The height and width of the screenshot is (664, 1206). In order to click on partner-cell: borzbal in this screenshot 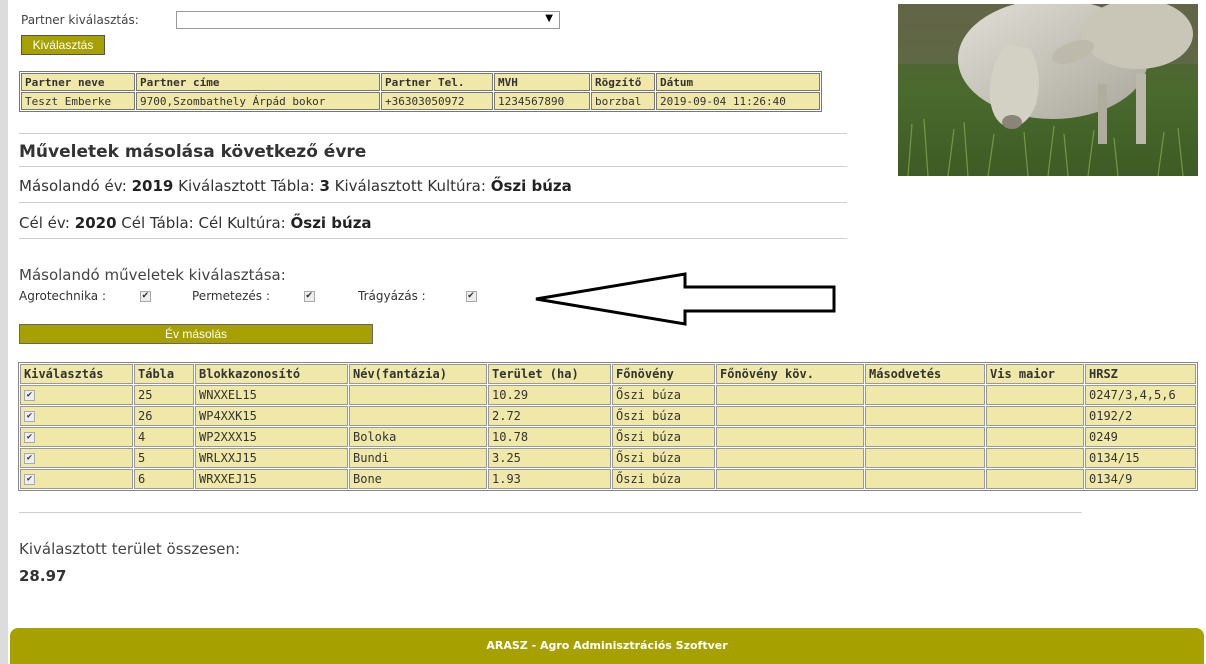, I will do `click(623, 101)`.